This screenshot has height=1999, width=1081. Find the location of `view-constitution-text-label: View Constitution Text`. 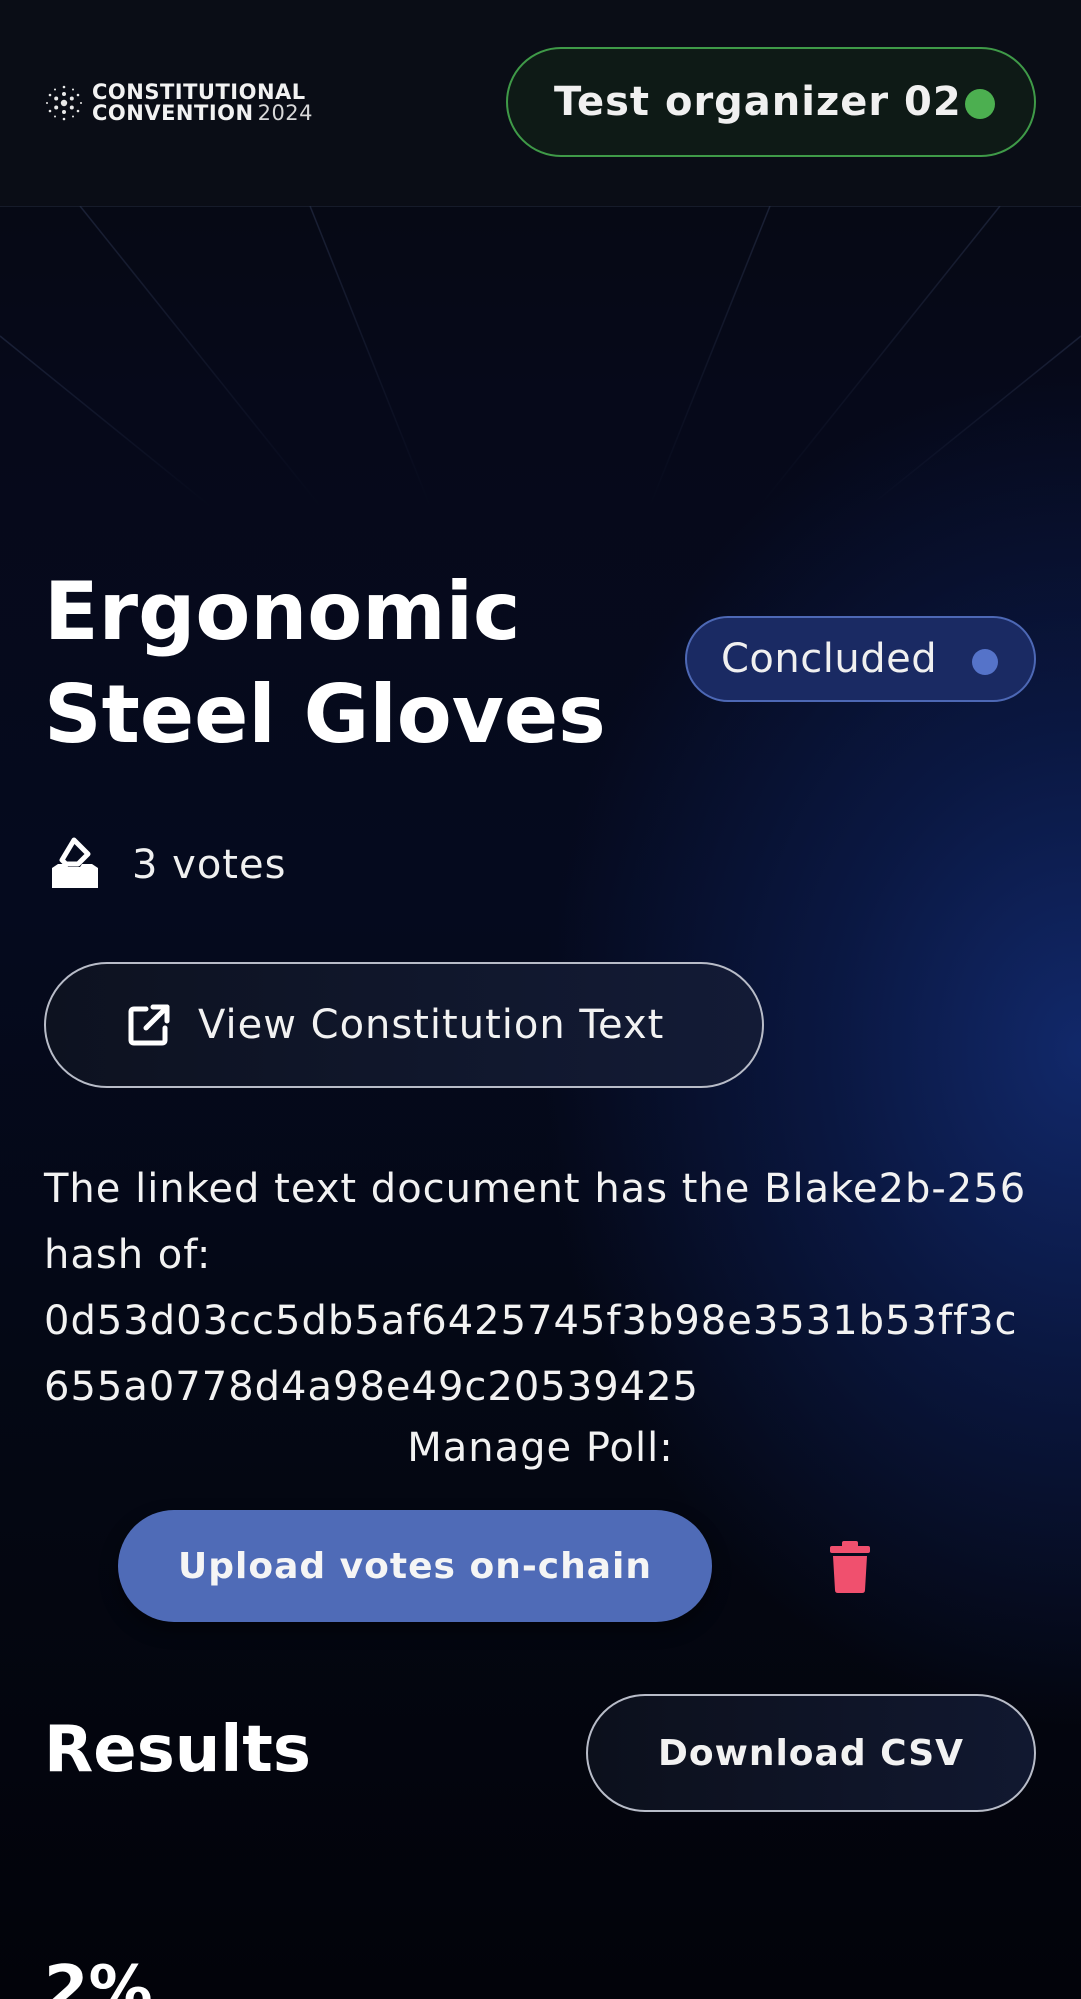

view-constitution-text-label: View Constitution Text is located at coordinates (431, 1025).